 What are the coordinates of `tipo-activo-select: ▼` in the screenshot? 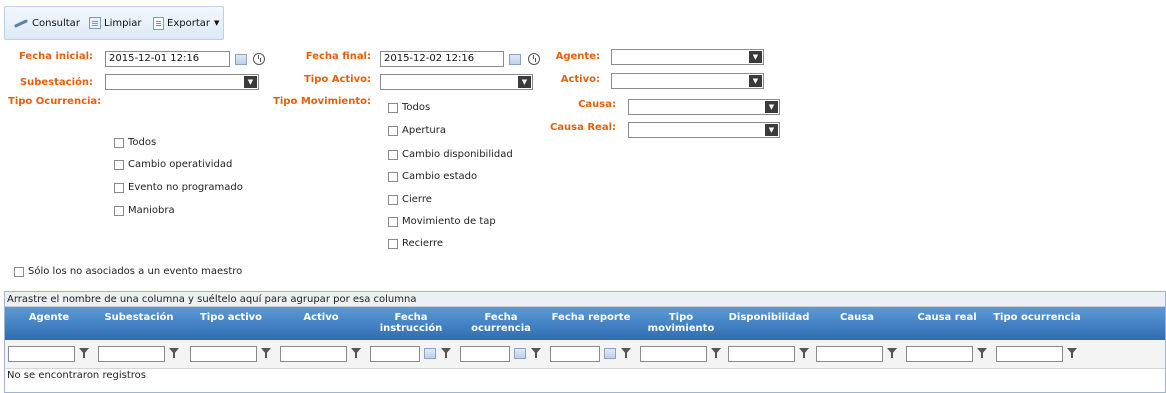 It's located at (456, 82).